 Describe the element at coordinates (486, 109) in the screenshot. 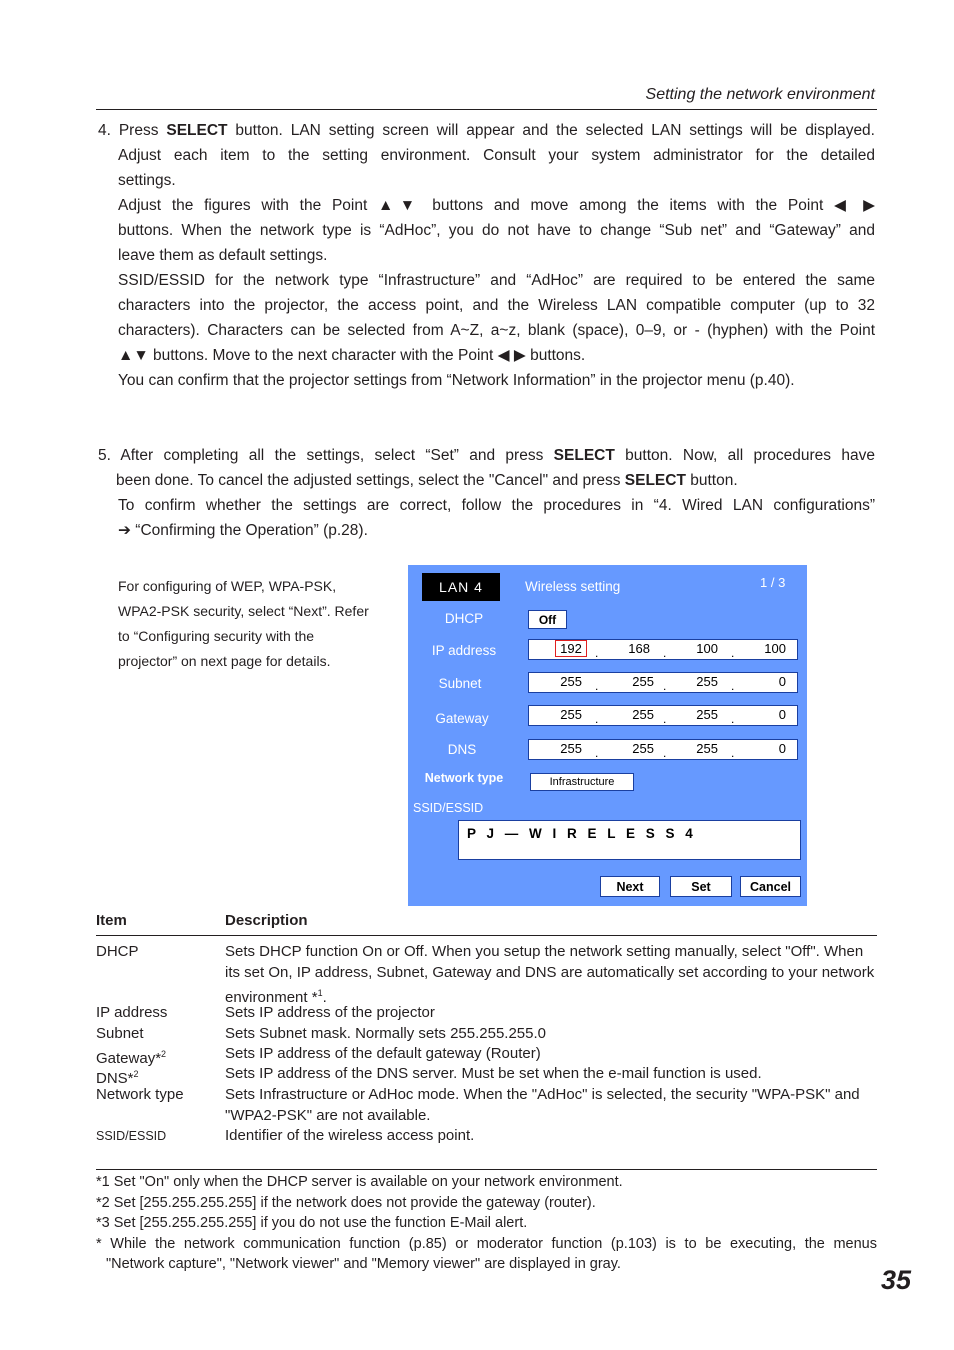

I see `header-divider` at that location.